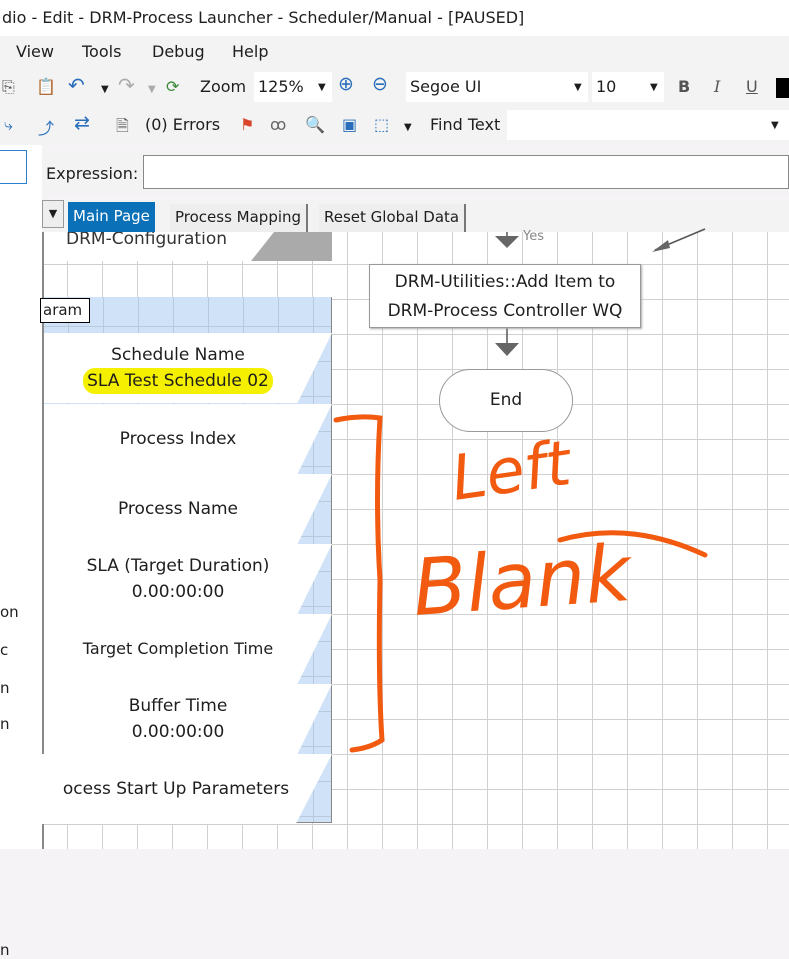 Image resolution: width=789 pixels, height=959 pixels. Describe the element at coordinates (523, 581) in the screenshot. I see `annotation-line2: Blank` at that location.